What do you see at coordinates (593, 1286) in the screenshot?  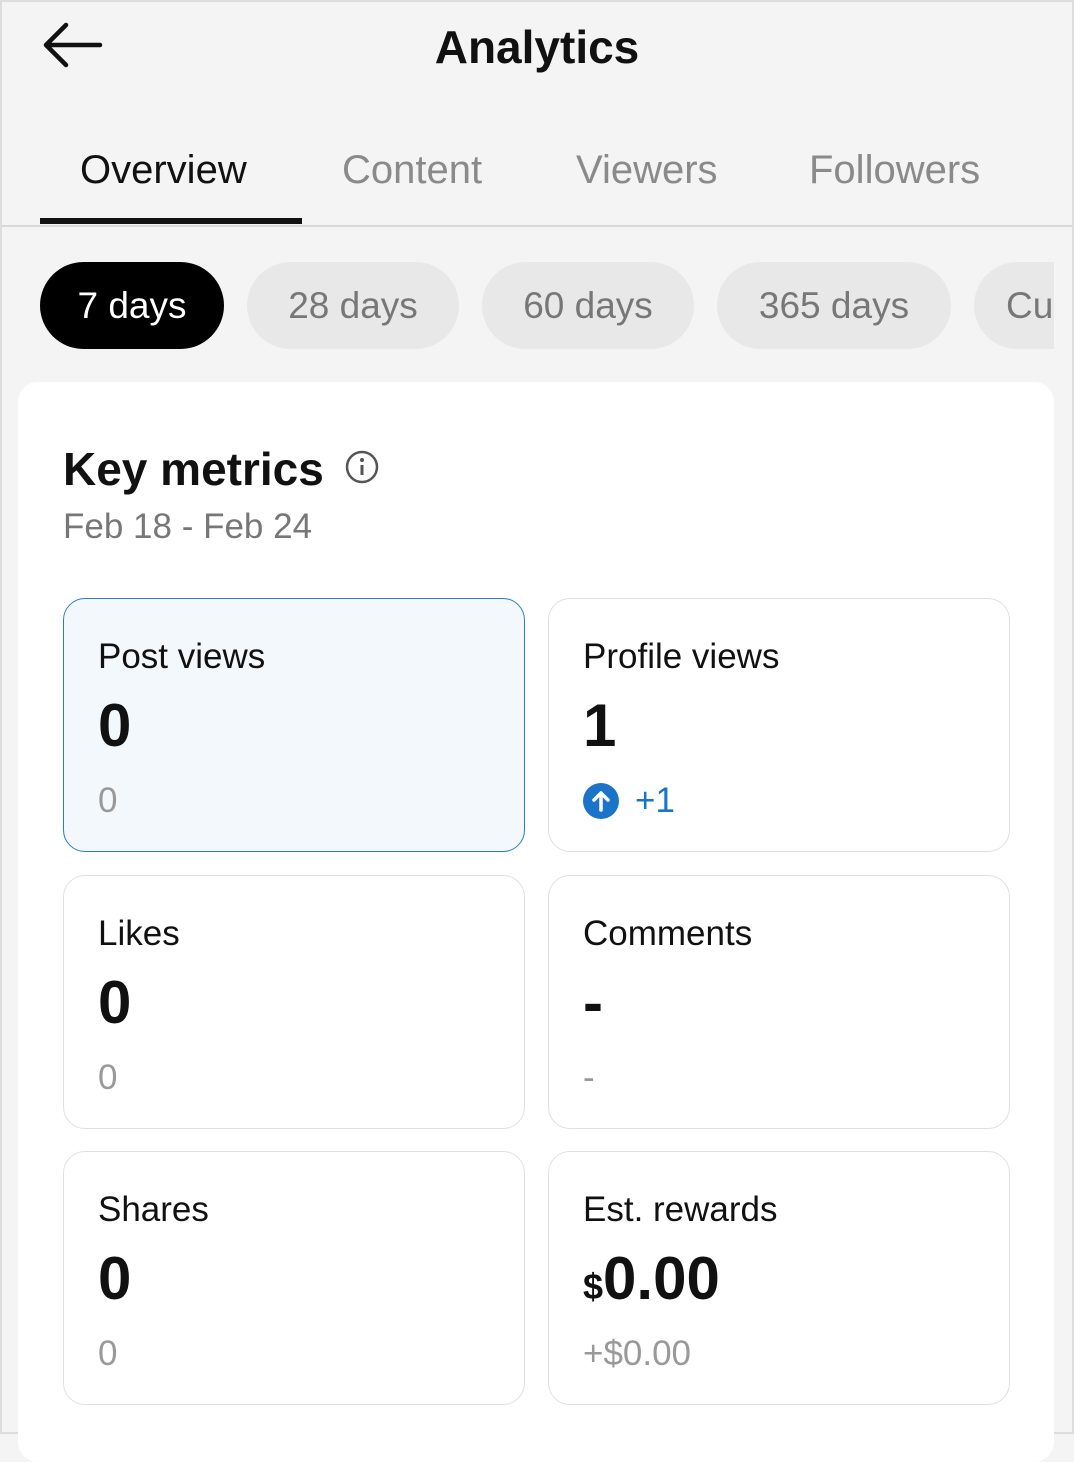 I see `currency-symbol: $` at bounding box center [593, 1286].